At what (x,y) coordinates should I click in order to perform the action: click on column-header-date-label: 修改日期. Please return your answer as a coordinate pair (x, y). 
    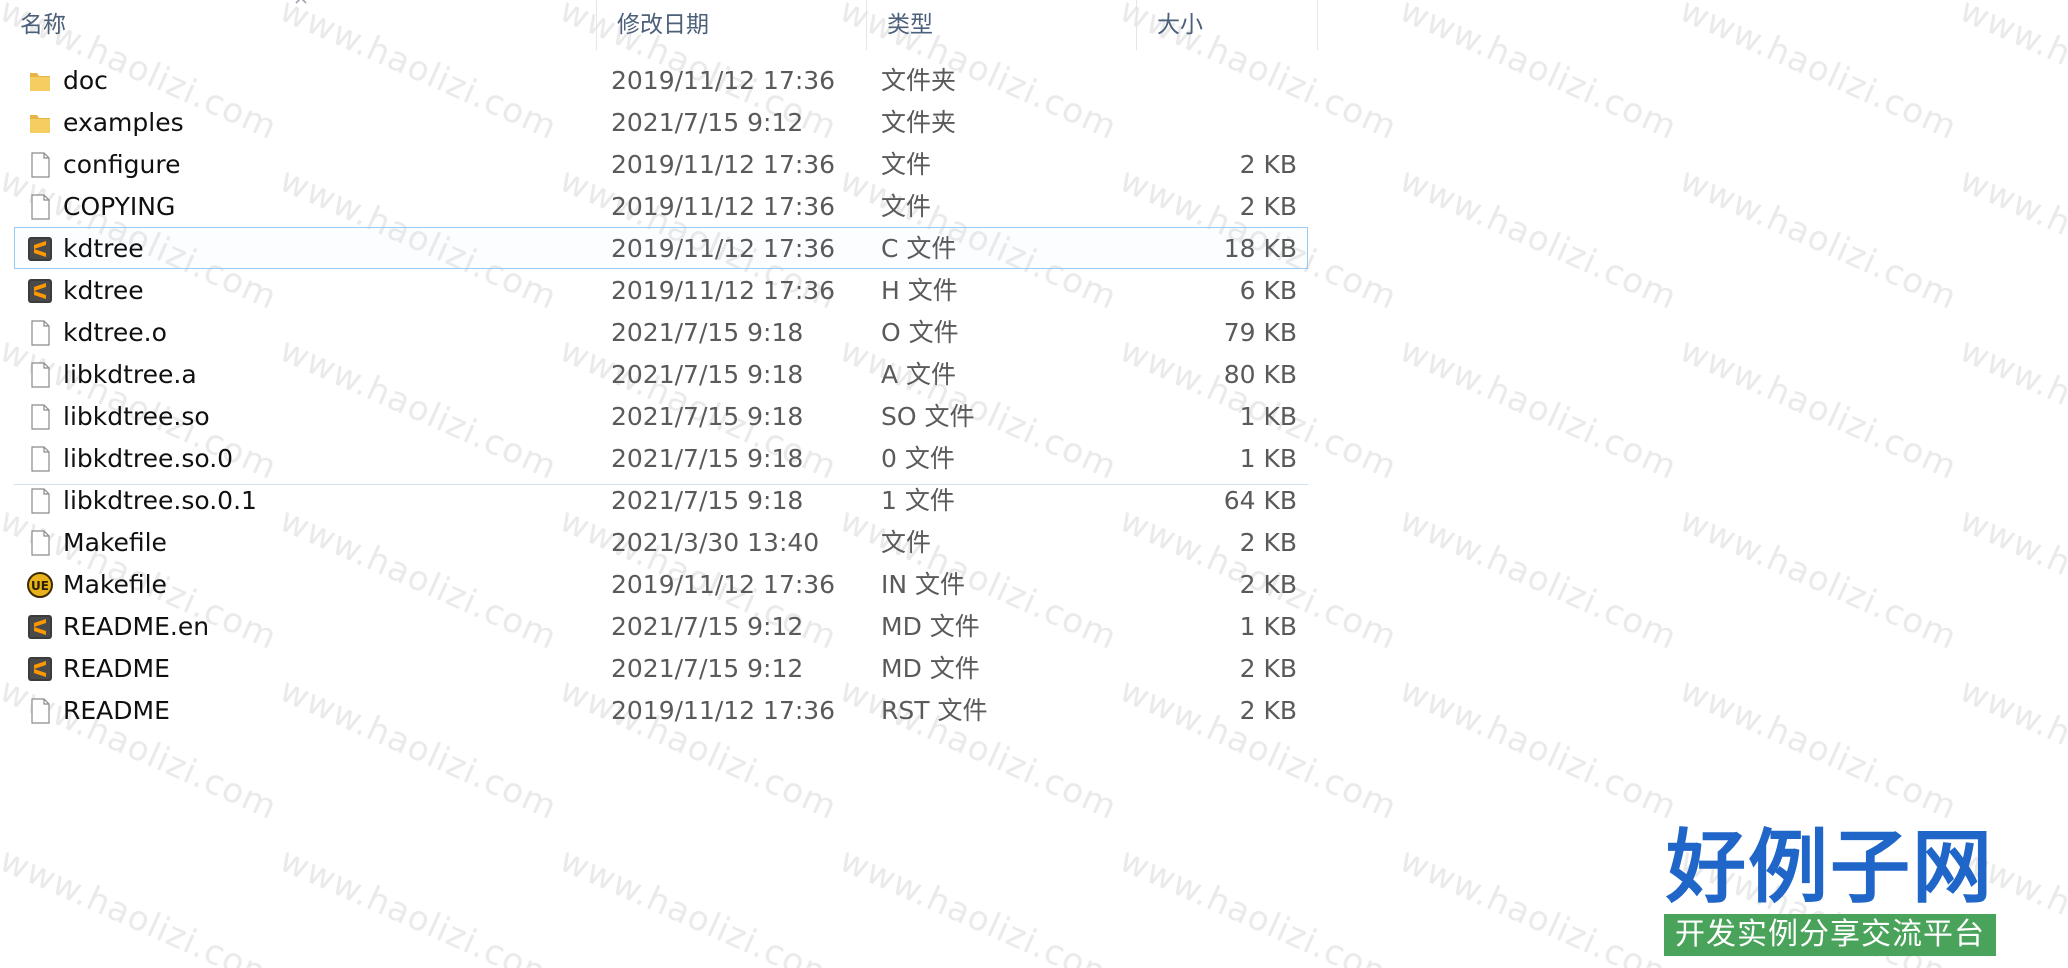
    Looking at the image, I should click on (663, 25).